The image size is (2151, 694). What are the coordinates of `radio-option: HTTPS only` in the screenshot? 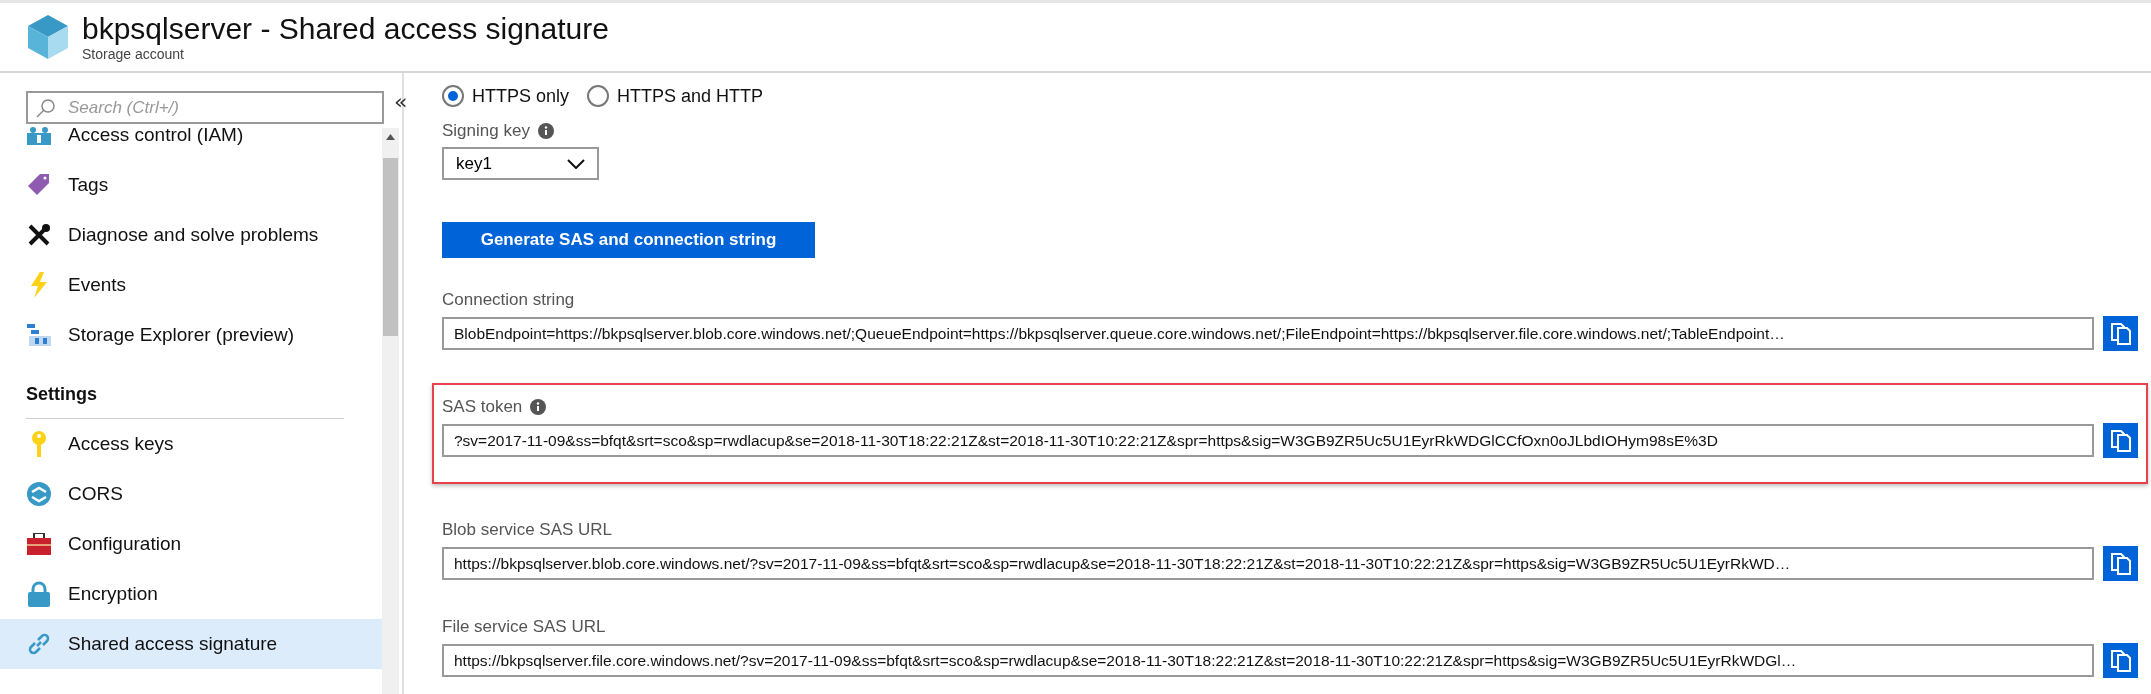 It's located at (506, 96).